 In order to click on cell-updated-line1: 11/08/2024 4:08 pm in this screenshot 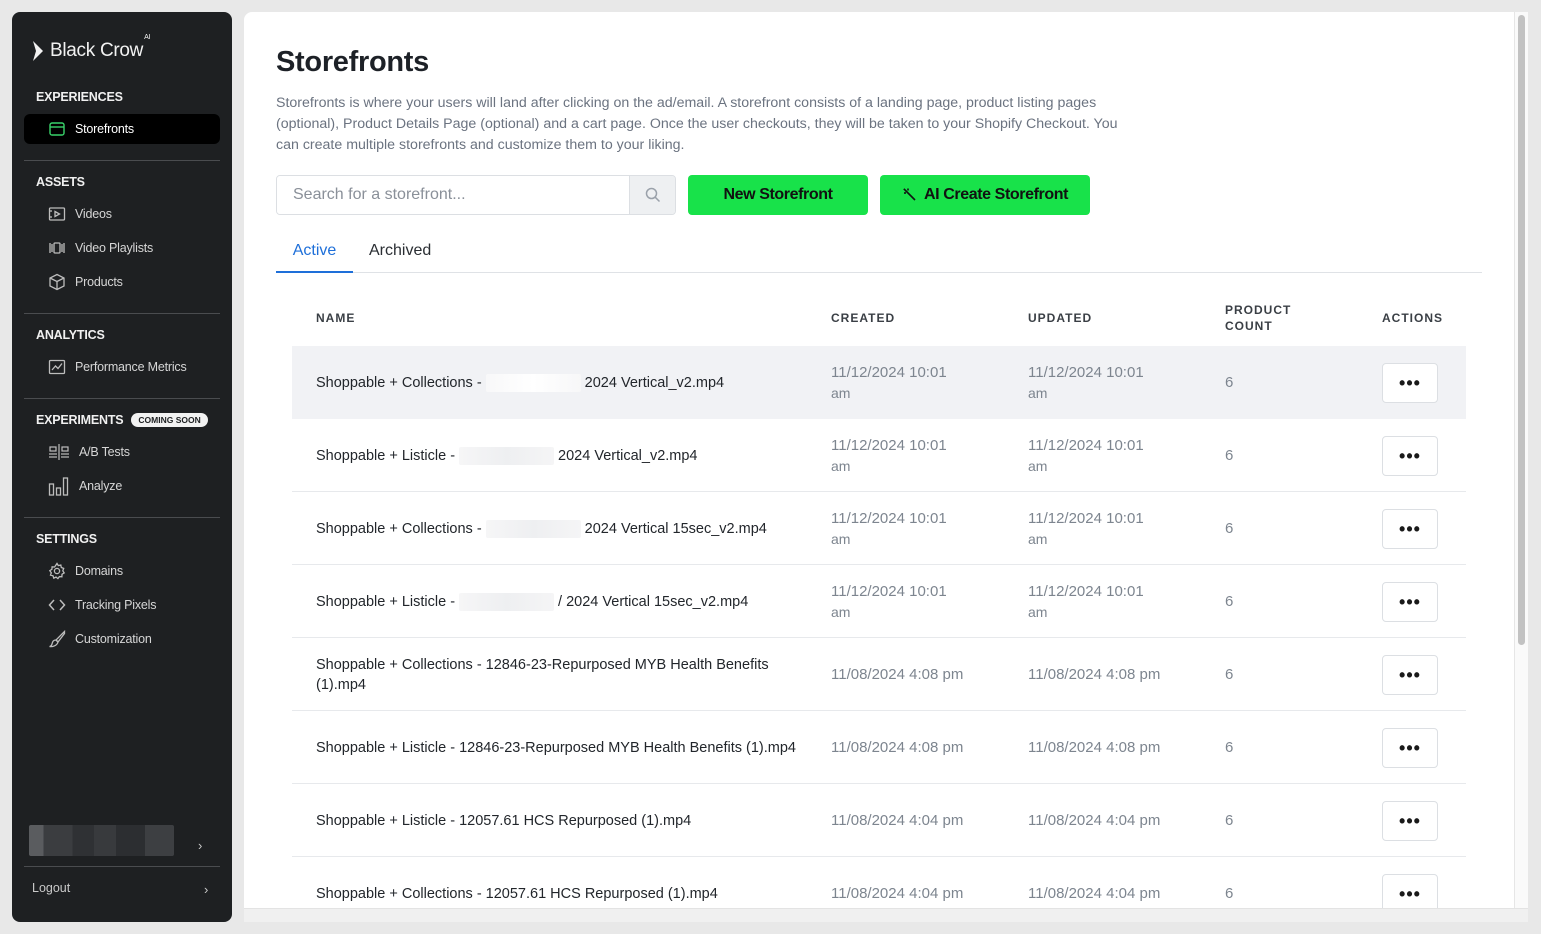, I will do `click(1094, 674)`.